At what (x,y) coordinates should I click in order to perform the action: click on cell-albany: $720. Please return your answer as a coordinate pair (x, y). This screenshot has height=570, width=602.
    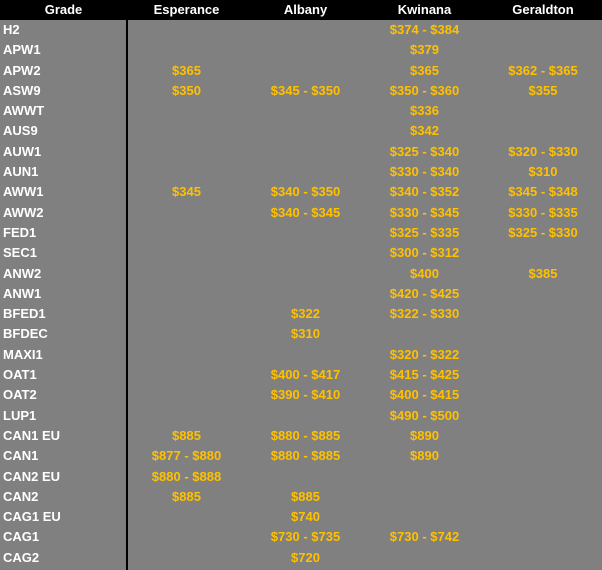
    Looking at the image, I should click on (305, 557).